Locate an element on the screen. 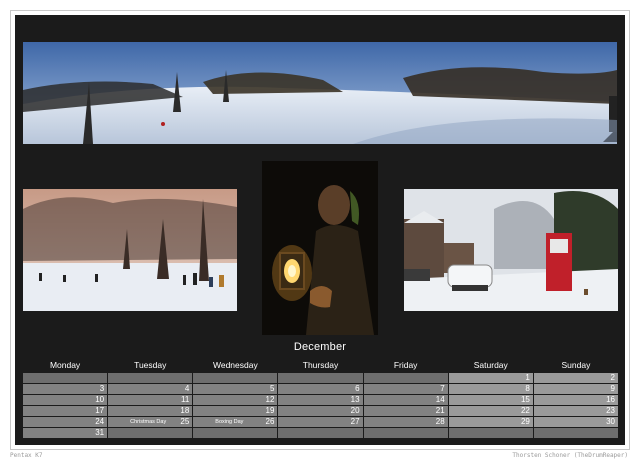  day-number: 11 is located at coordinates (185, 399).